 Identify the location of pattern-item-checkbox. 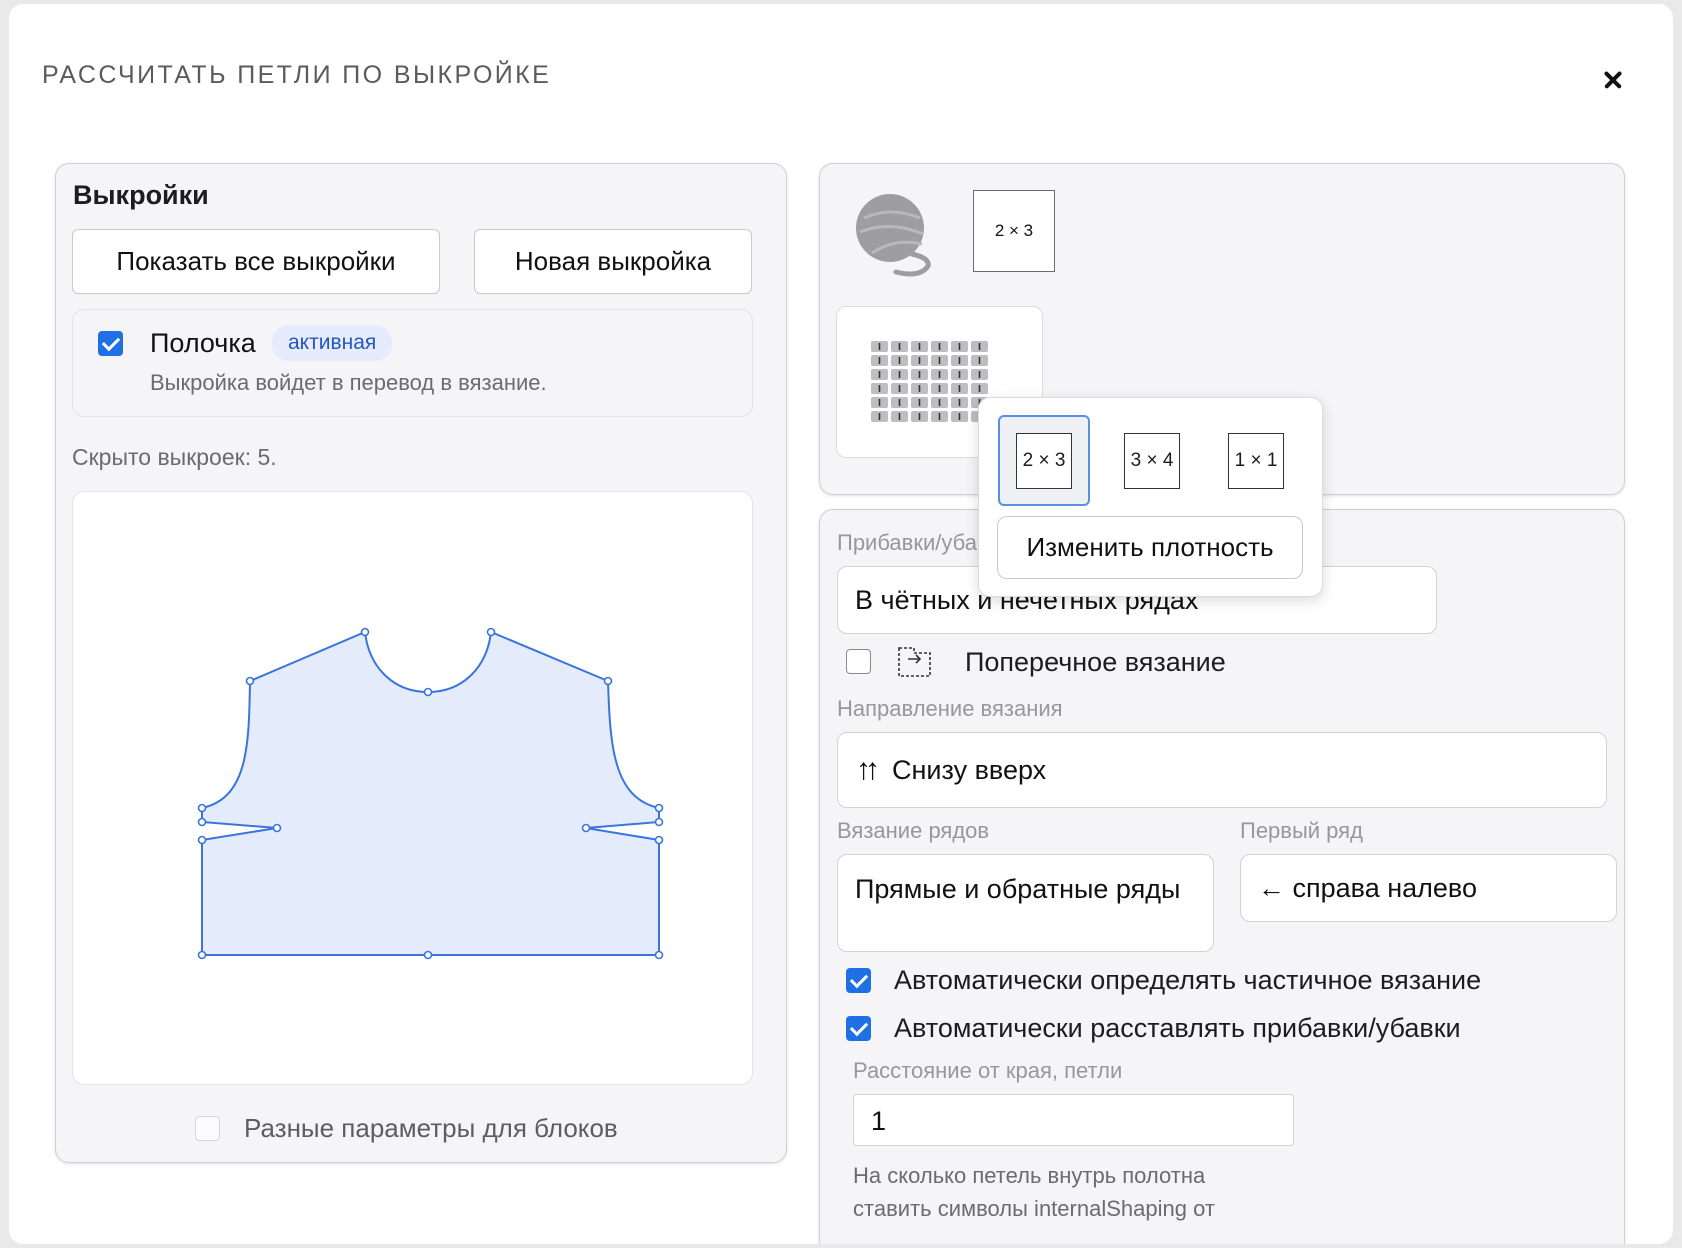
(110, 343).